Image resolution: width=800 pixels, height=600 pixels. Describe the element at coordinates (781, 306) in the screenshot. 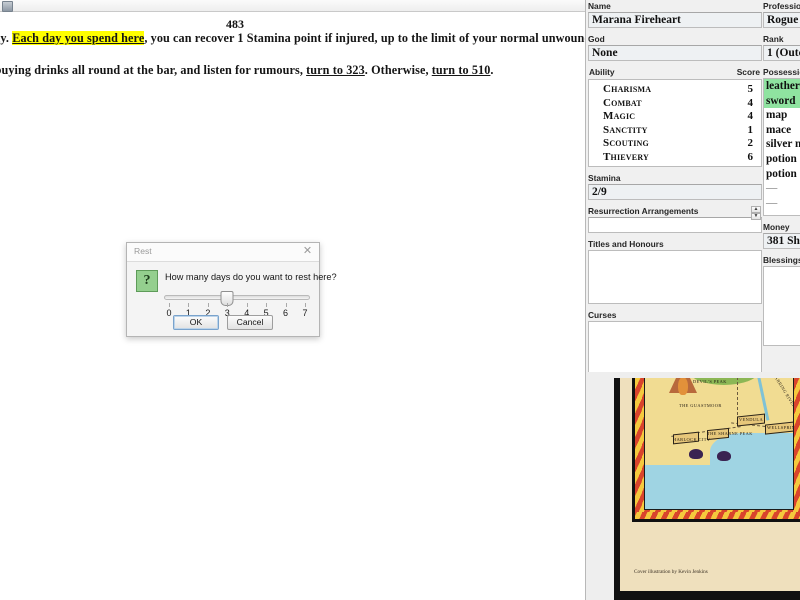

I see `blessings-textarea` at that location.